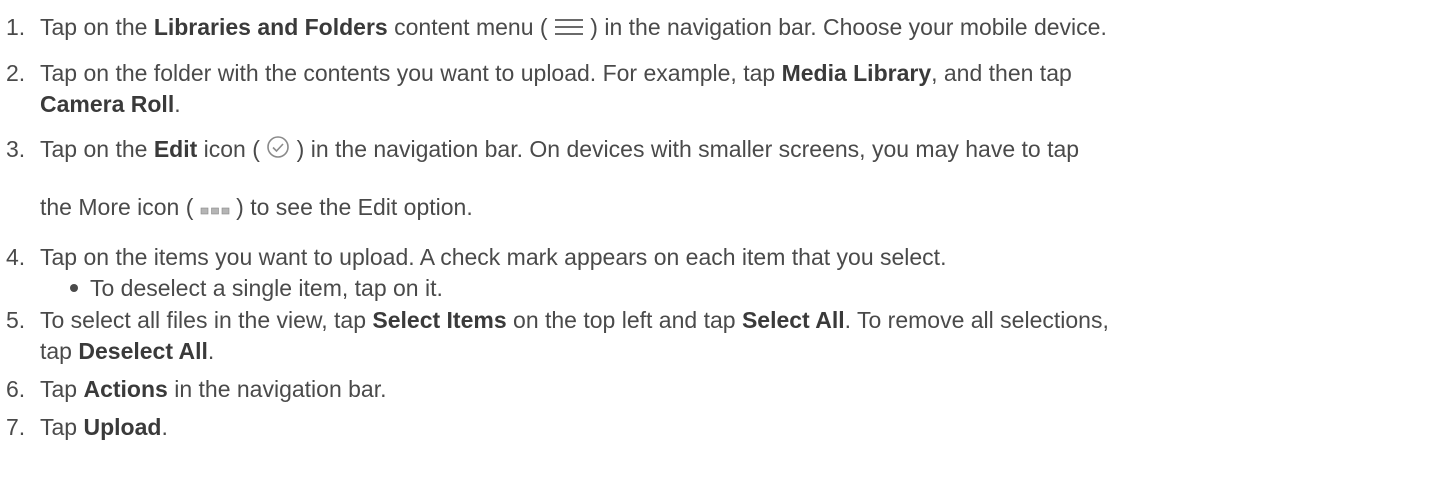 This screenshot has width=1450, height=491. What do you see at coordinates (193, 389) in the screenshot?
I see `step-6: 6. Tap Actions in the navigation bar.` at bounding box center [193, 389].